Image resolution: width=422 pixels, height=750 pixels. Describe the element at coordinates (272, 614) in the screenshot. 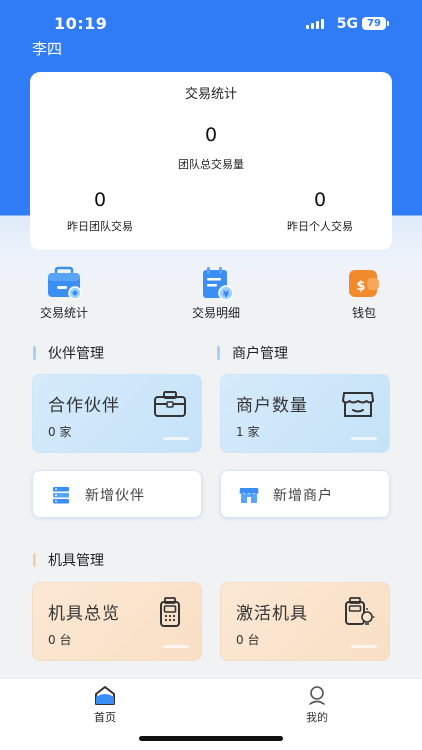

I see `activate-device-title: 激活机具` at that location.